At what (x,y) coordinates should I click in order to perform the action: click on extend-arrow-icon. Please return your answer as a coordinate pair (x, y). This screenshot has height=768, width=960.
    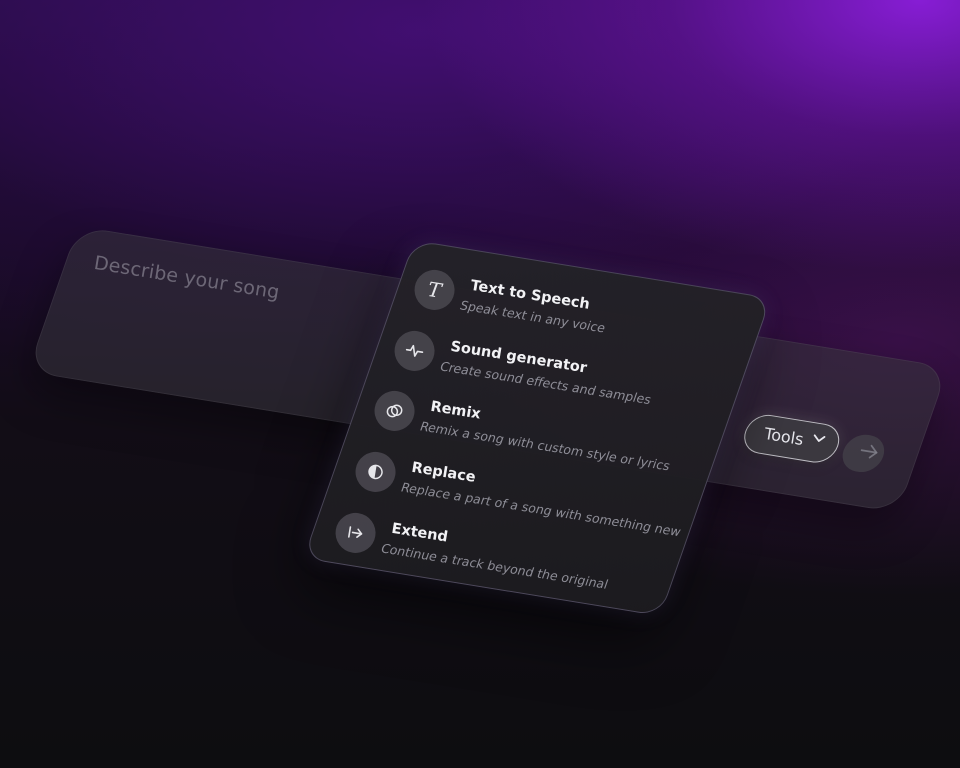
    Looking at the image, I should click on (355, 533).